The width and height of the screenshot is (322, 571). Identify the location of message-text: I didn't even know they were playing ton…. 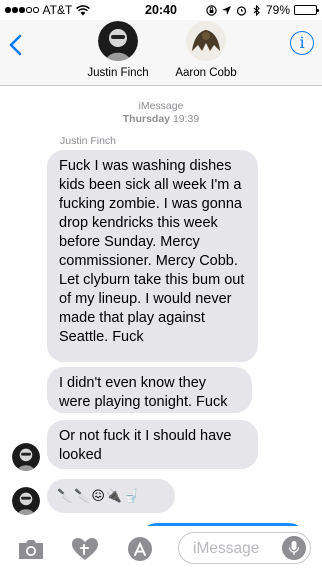
(143, 392).